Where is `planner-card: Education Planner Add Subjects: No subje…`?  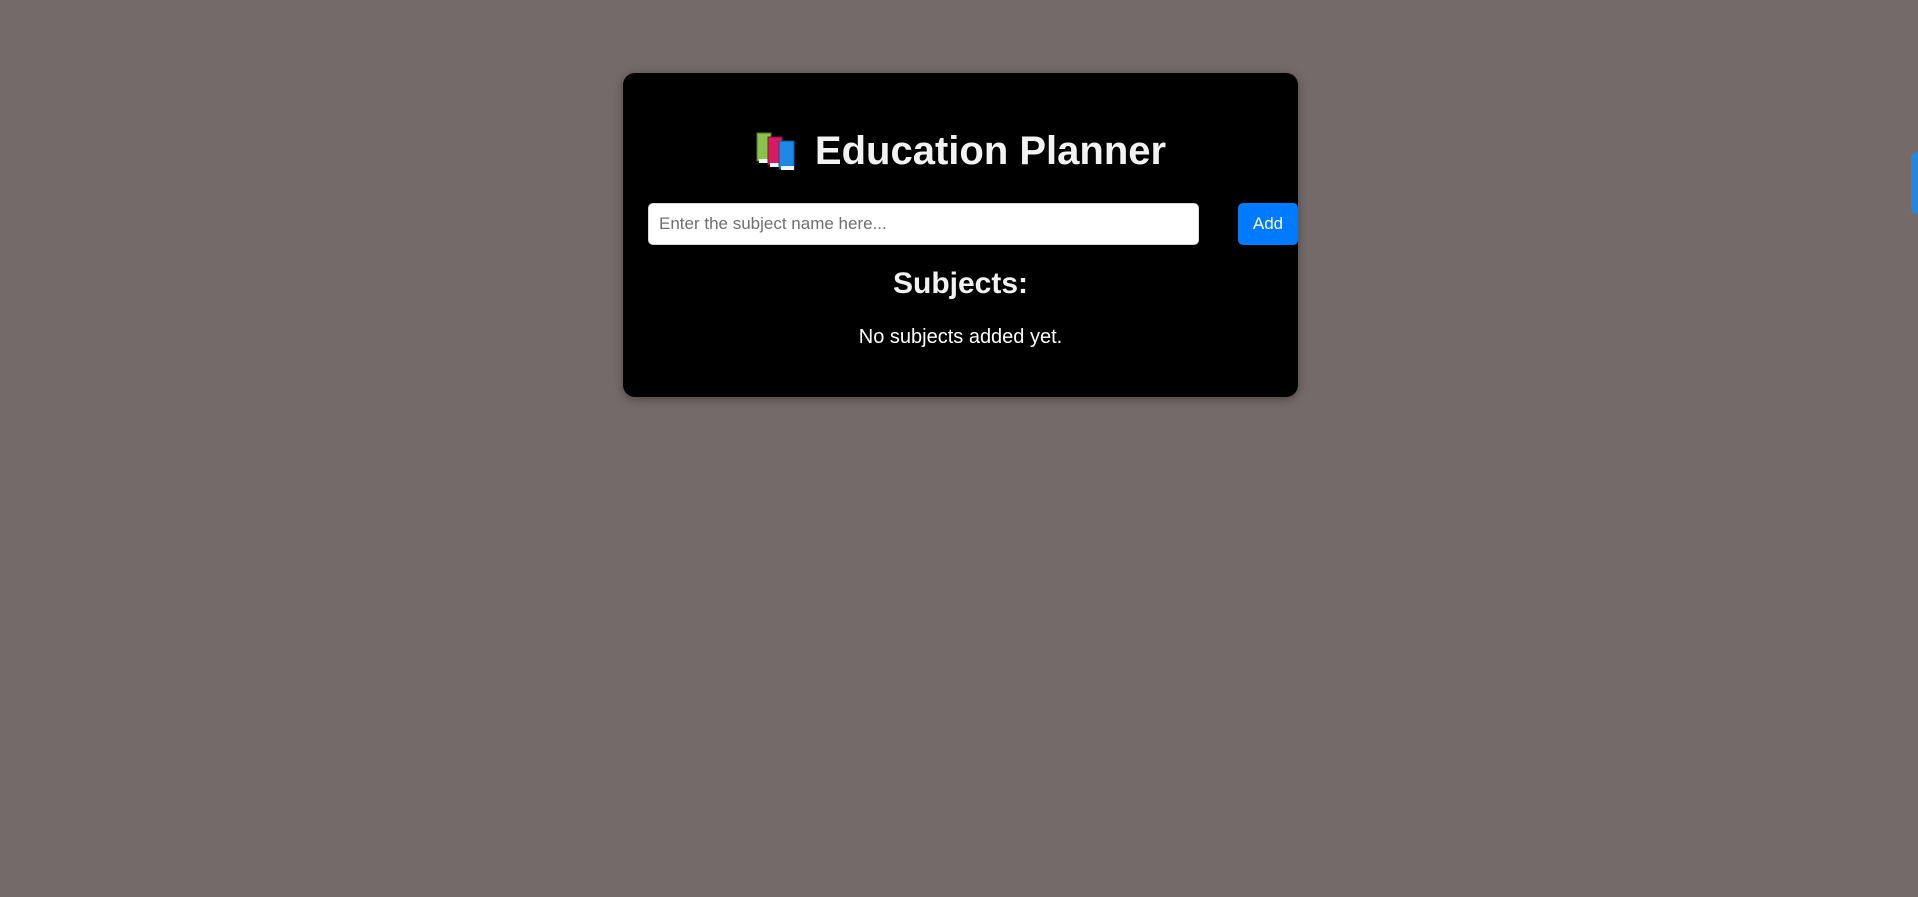
planner-card: Education Planner Add Subjects: No subje… is located at coordinates (960, 235).